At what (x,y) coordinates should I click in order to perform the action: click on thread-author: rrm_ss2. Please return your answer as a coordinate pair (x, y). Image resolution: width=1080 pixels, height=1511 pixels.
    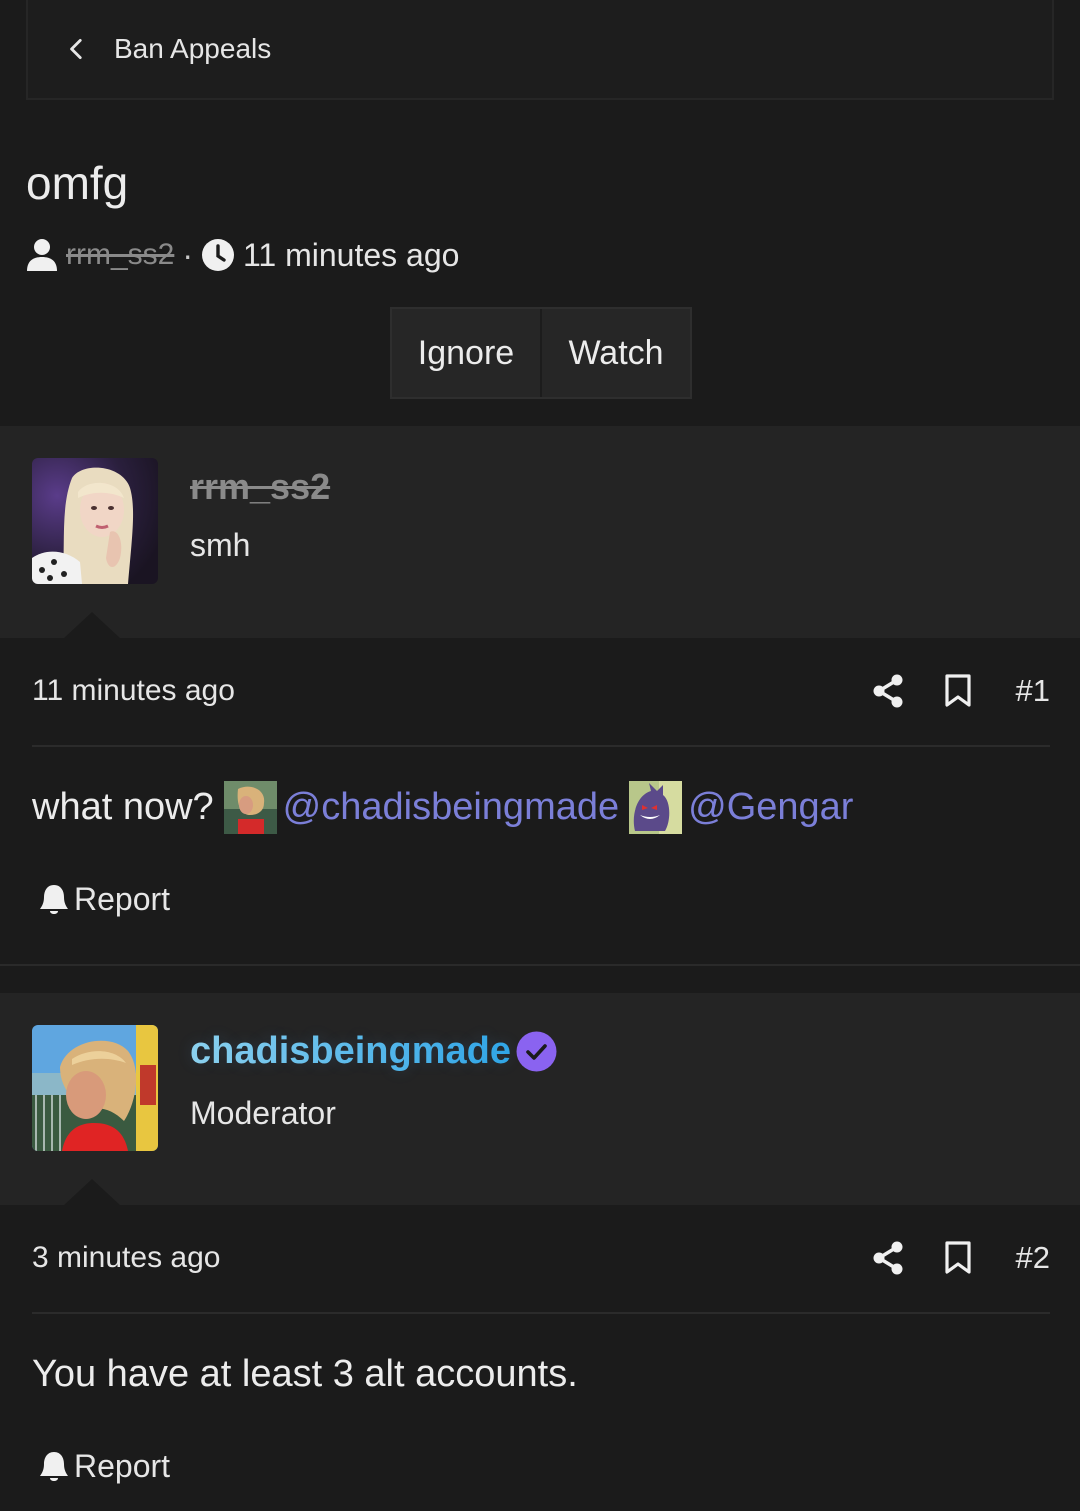
    Looking at the image, I should click on (120, 255).